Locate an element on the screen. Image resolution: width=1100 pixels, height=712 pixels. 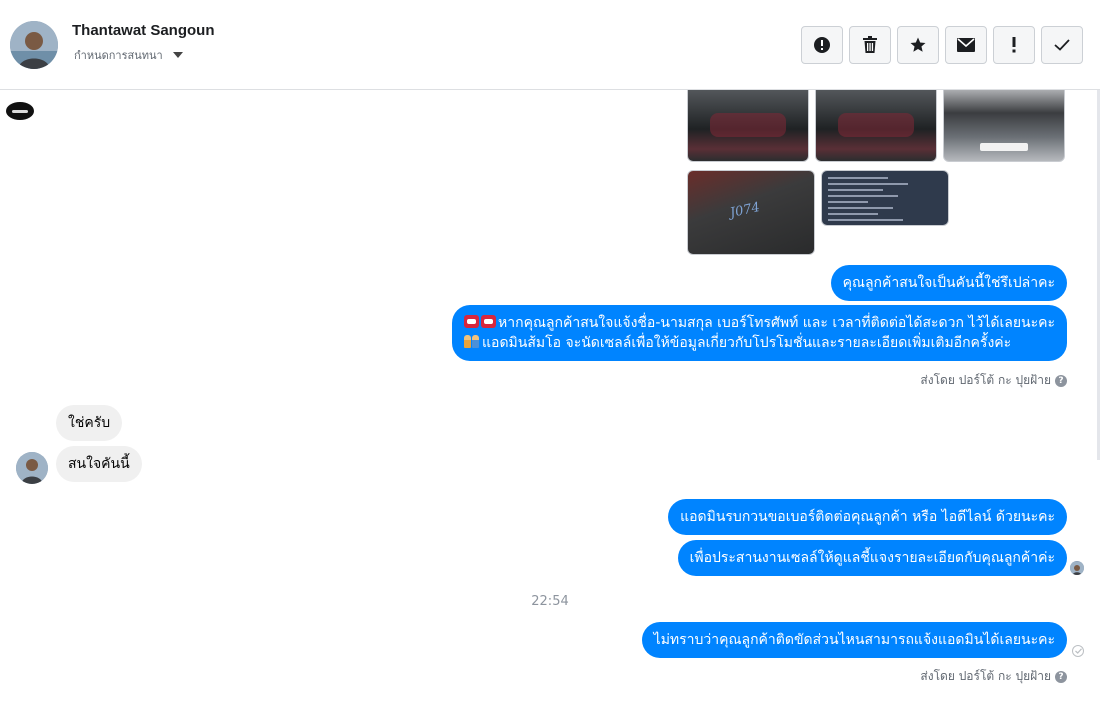
assign-conversation-dropdown: กำหนดการสนทนา is located at coordinates (128, 55).